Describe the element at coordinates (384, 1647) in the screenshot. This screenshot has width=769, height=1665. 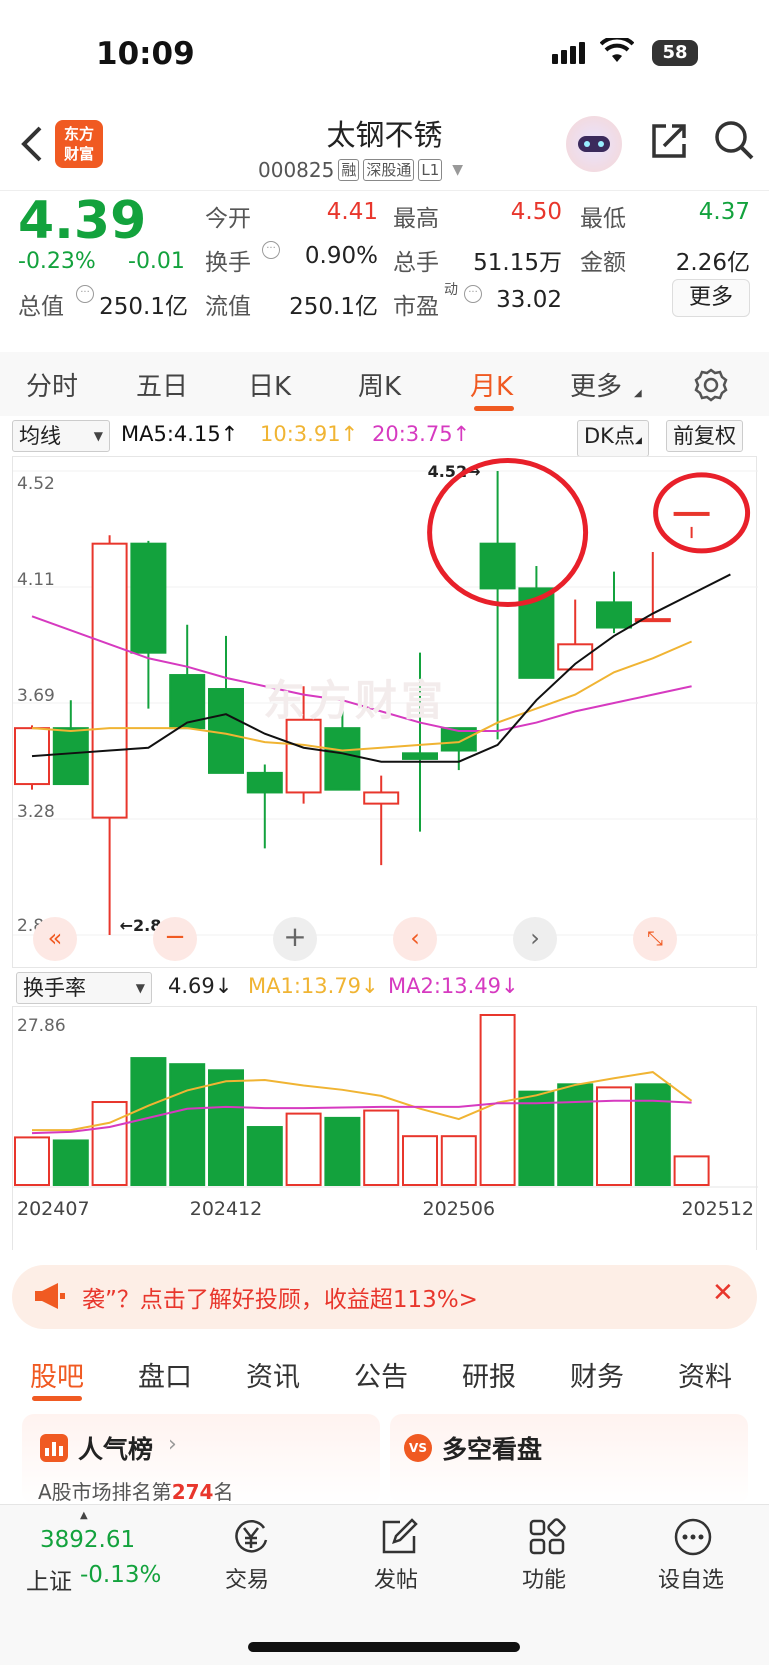
I see `home-indicator` at that location.